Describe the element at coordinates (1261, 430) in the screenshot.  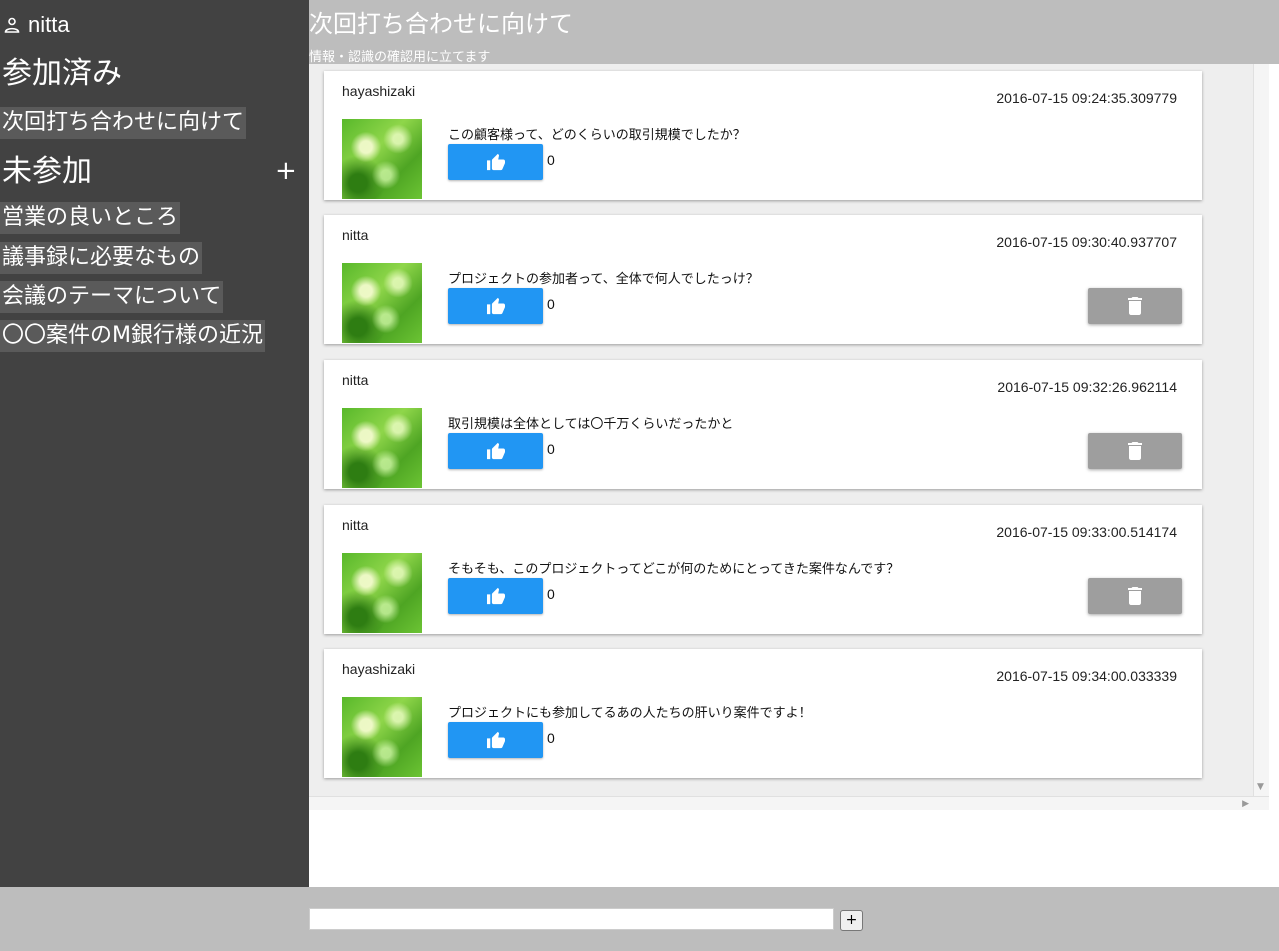
I see `vertical-scrollbar: ▼` at that location.